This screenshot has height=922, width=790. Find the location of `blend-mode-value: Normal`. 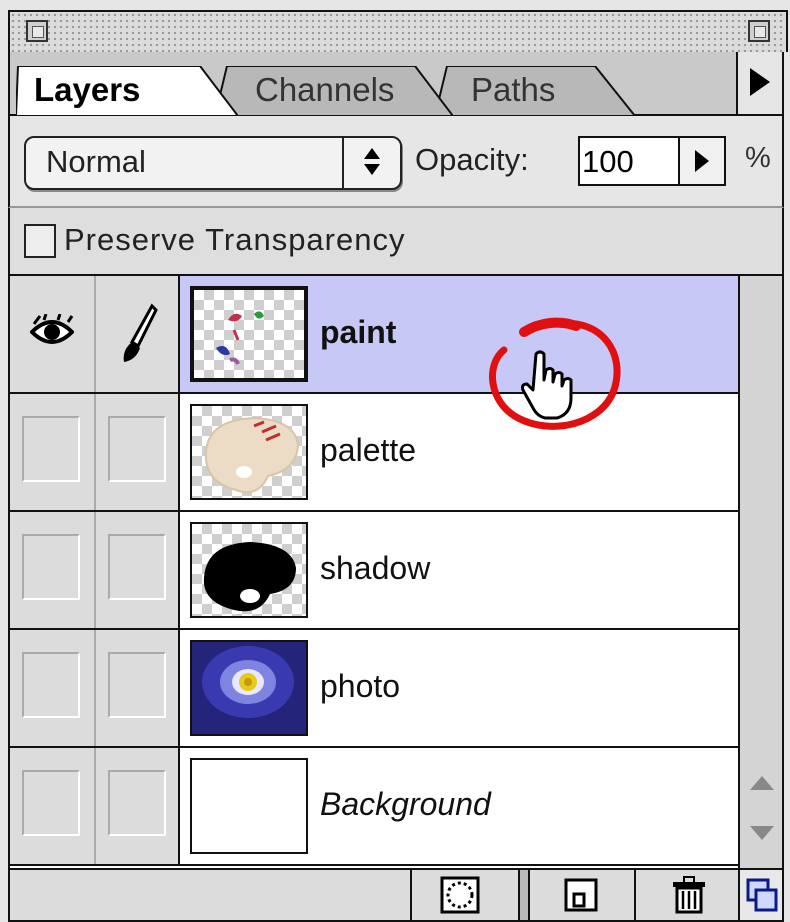

blend-mode-value: Normal is located at coordinates (96, 161).